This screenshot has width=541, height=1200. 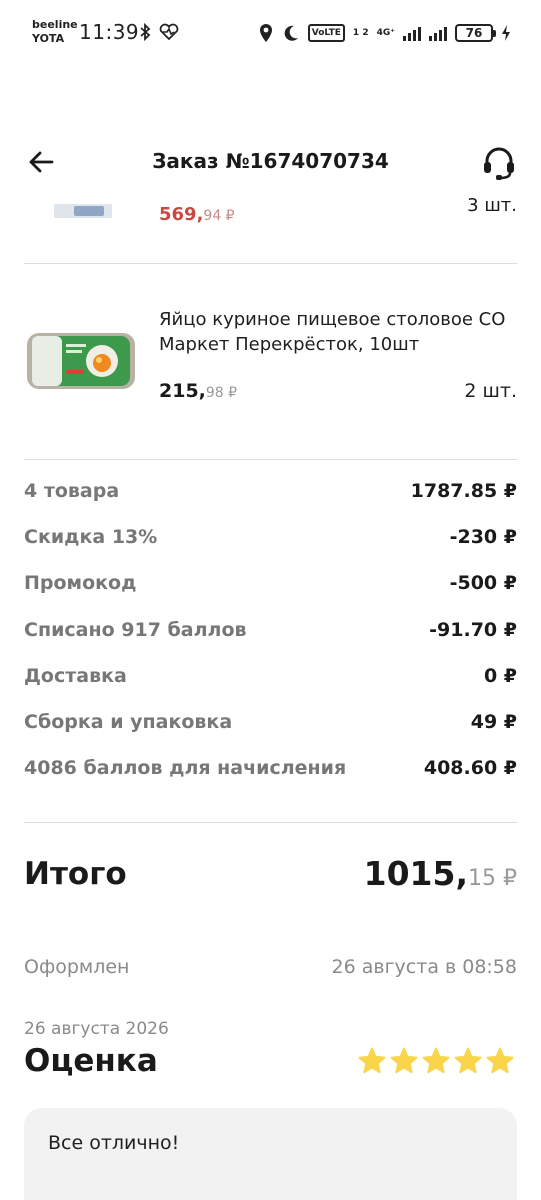 What do you see at coordinates (463, 491) in the screenshot?
I see `summary-value: 1787.85 ₽` at bounding box center [463, 491].